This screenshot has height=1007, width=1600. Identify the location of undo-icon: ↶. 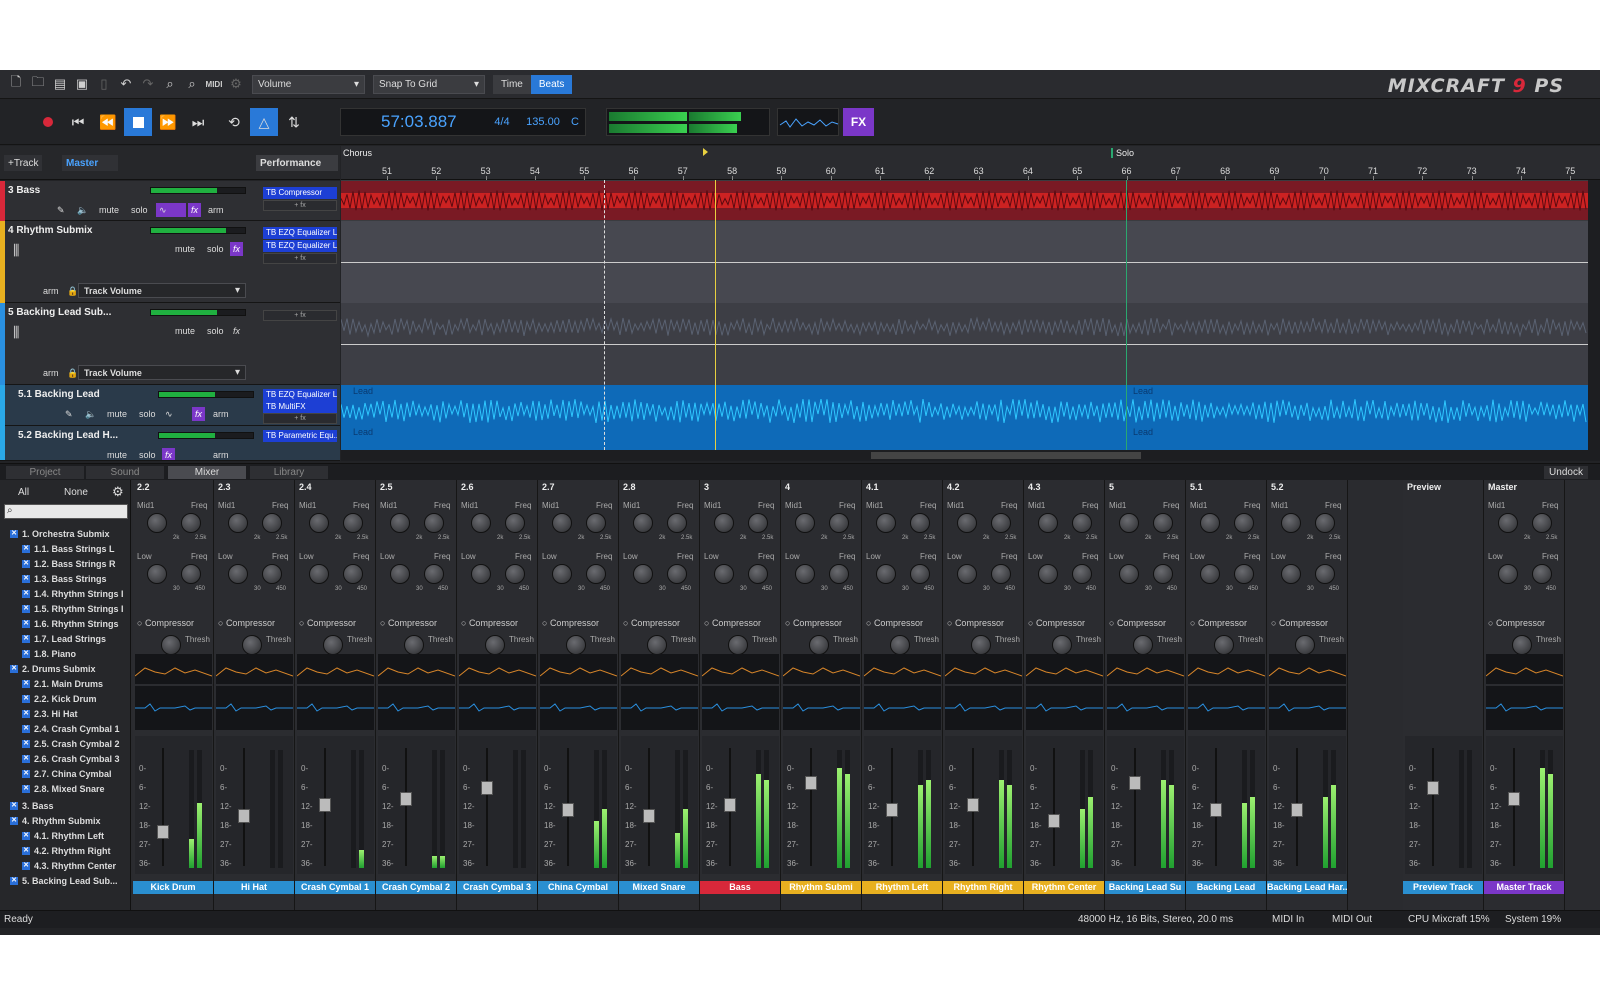
(126, 84).